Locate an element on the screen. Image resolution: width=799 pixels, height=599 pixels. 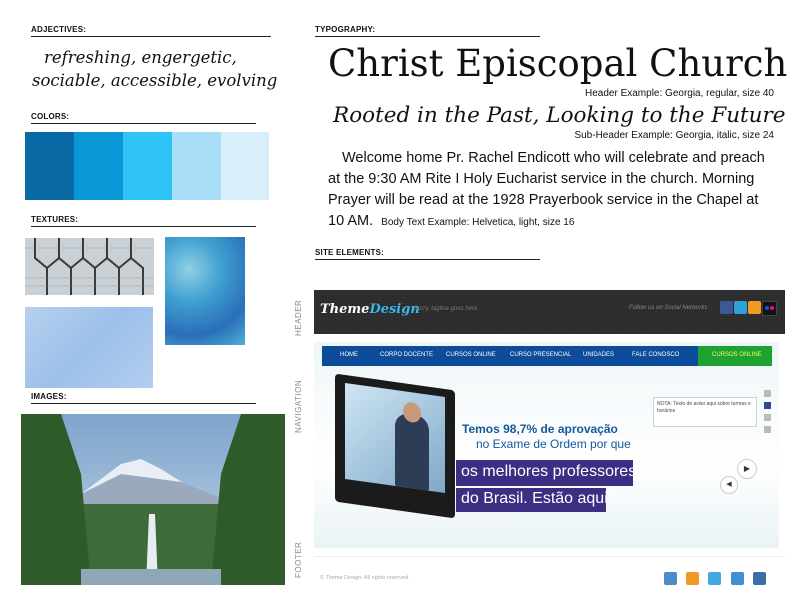
side-label-footer: FOOTER is located at coordinates (298, 559).